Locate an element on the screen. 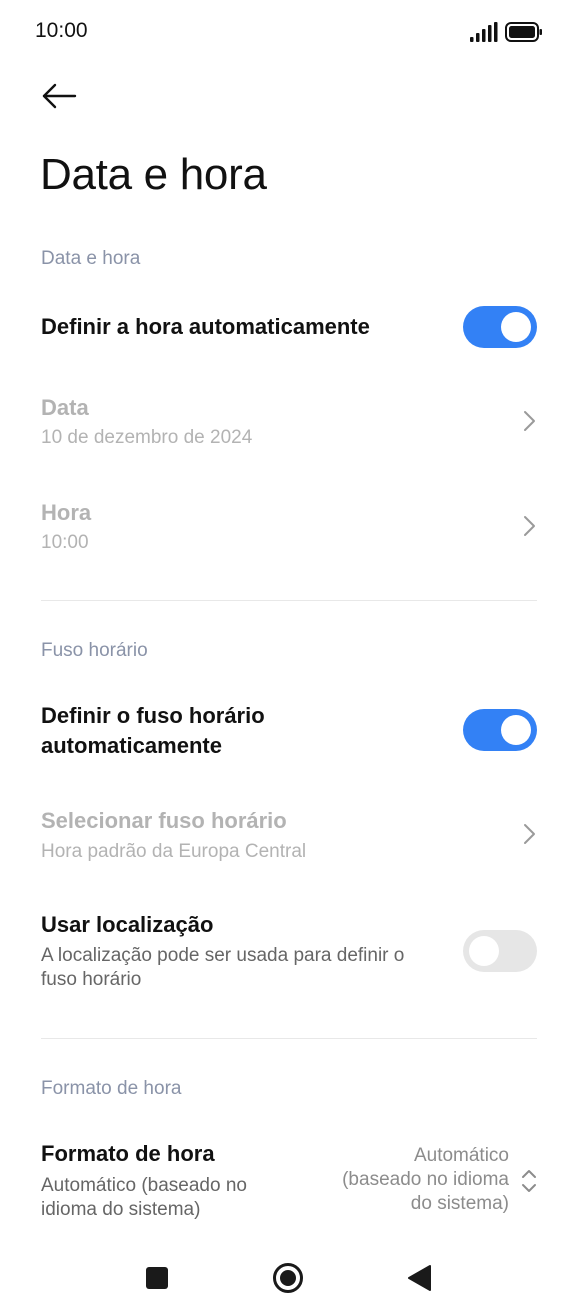  use-location-toggle is located at coordinates (500, 951).